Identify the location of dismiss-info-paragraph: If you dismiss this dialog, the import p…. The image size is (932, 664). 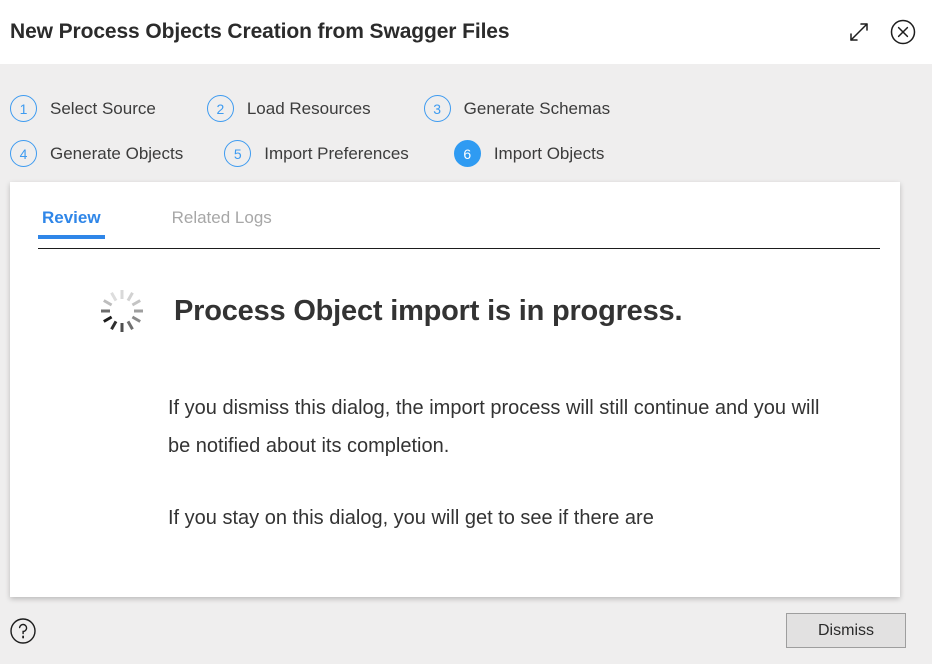
(494, 427).